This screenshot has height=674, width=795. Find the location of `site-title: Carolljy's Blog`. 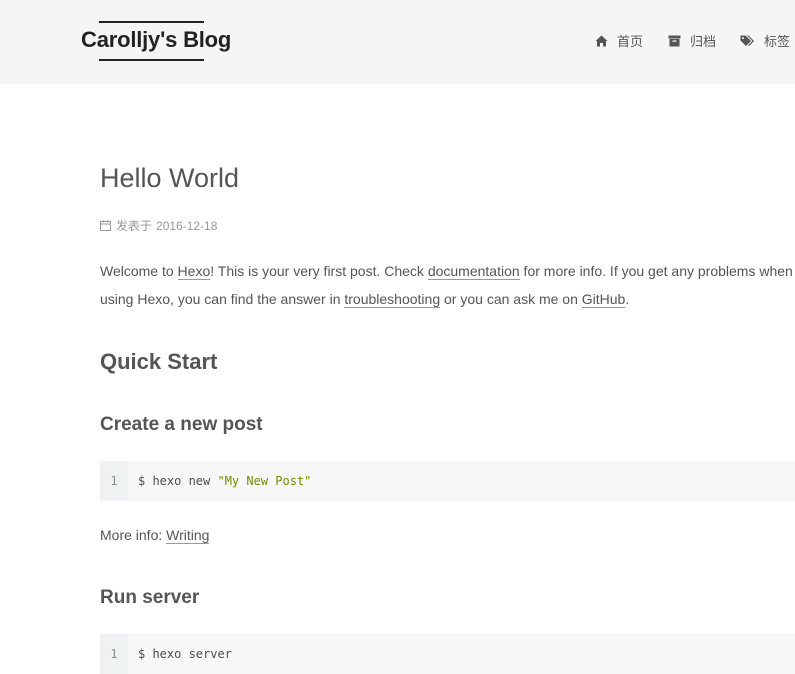

site-title: Carolljy's Blog is located at coordinates (156, 40).